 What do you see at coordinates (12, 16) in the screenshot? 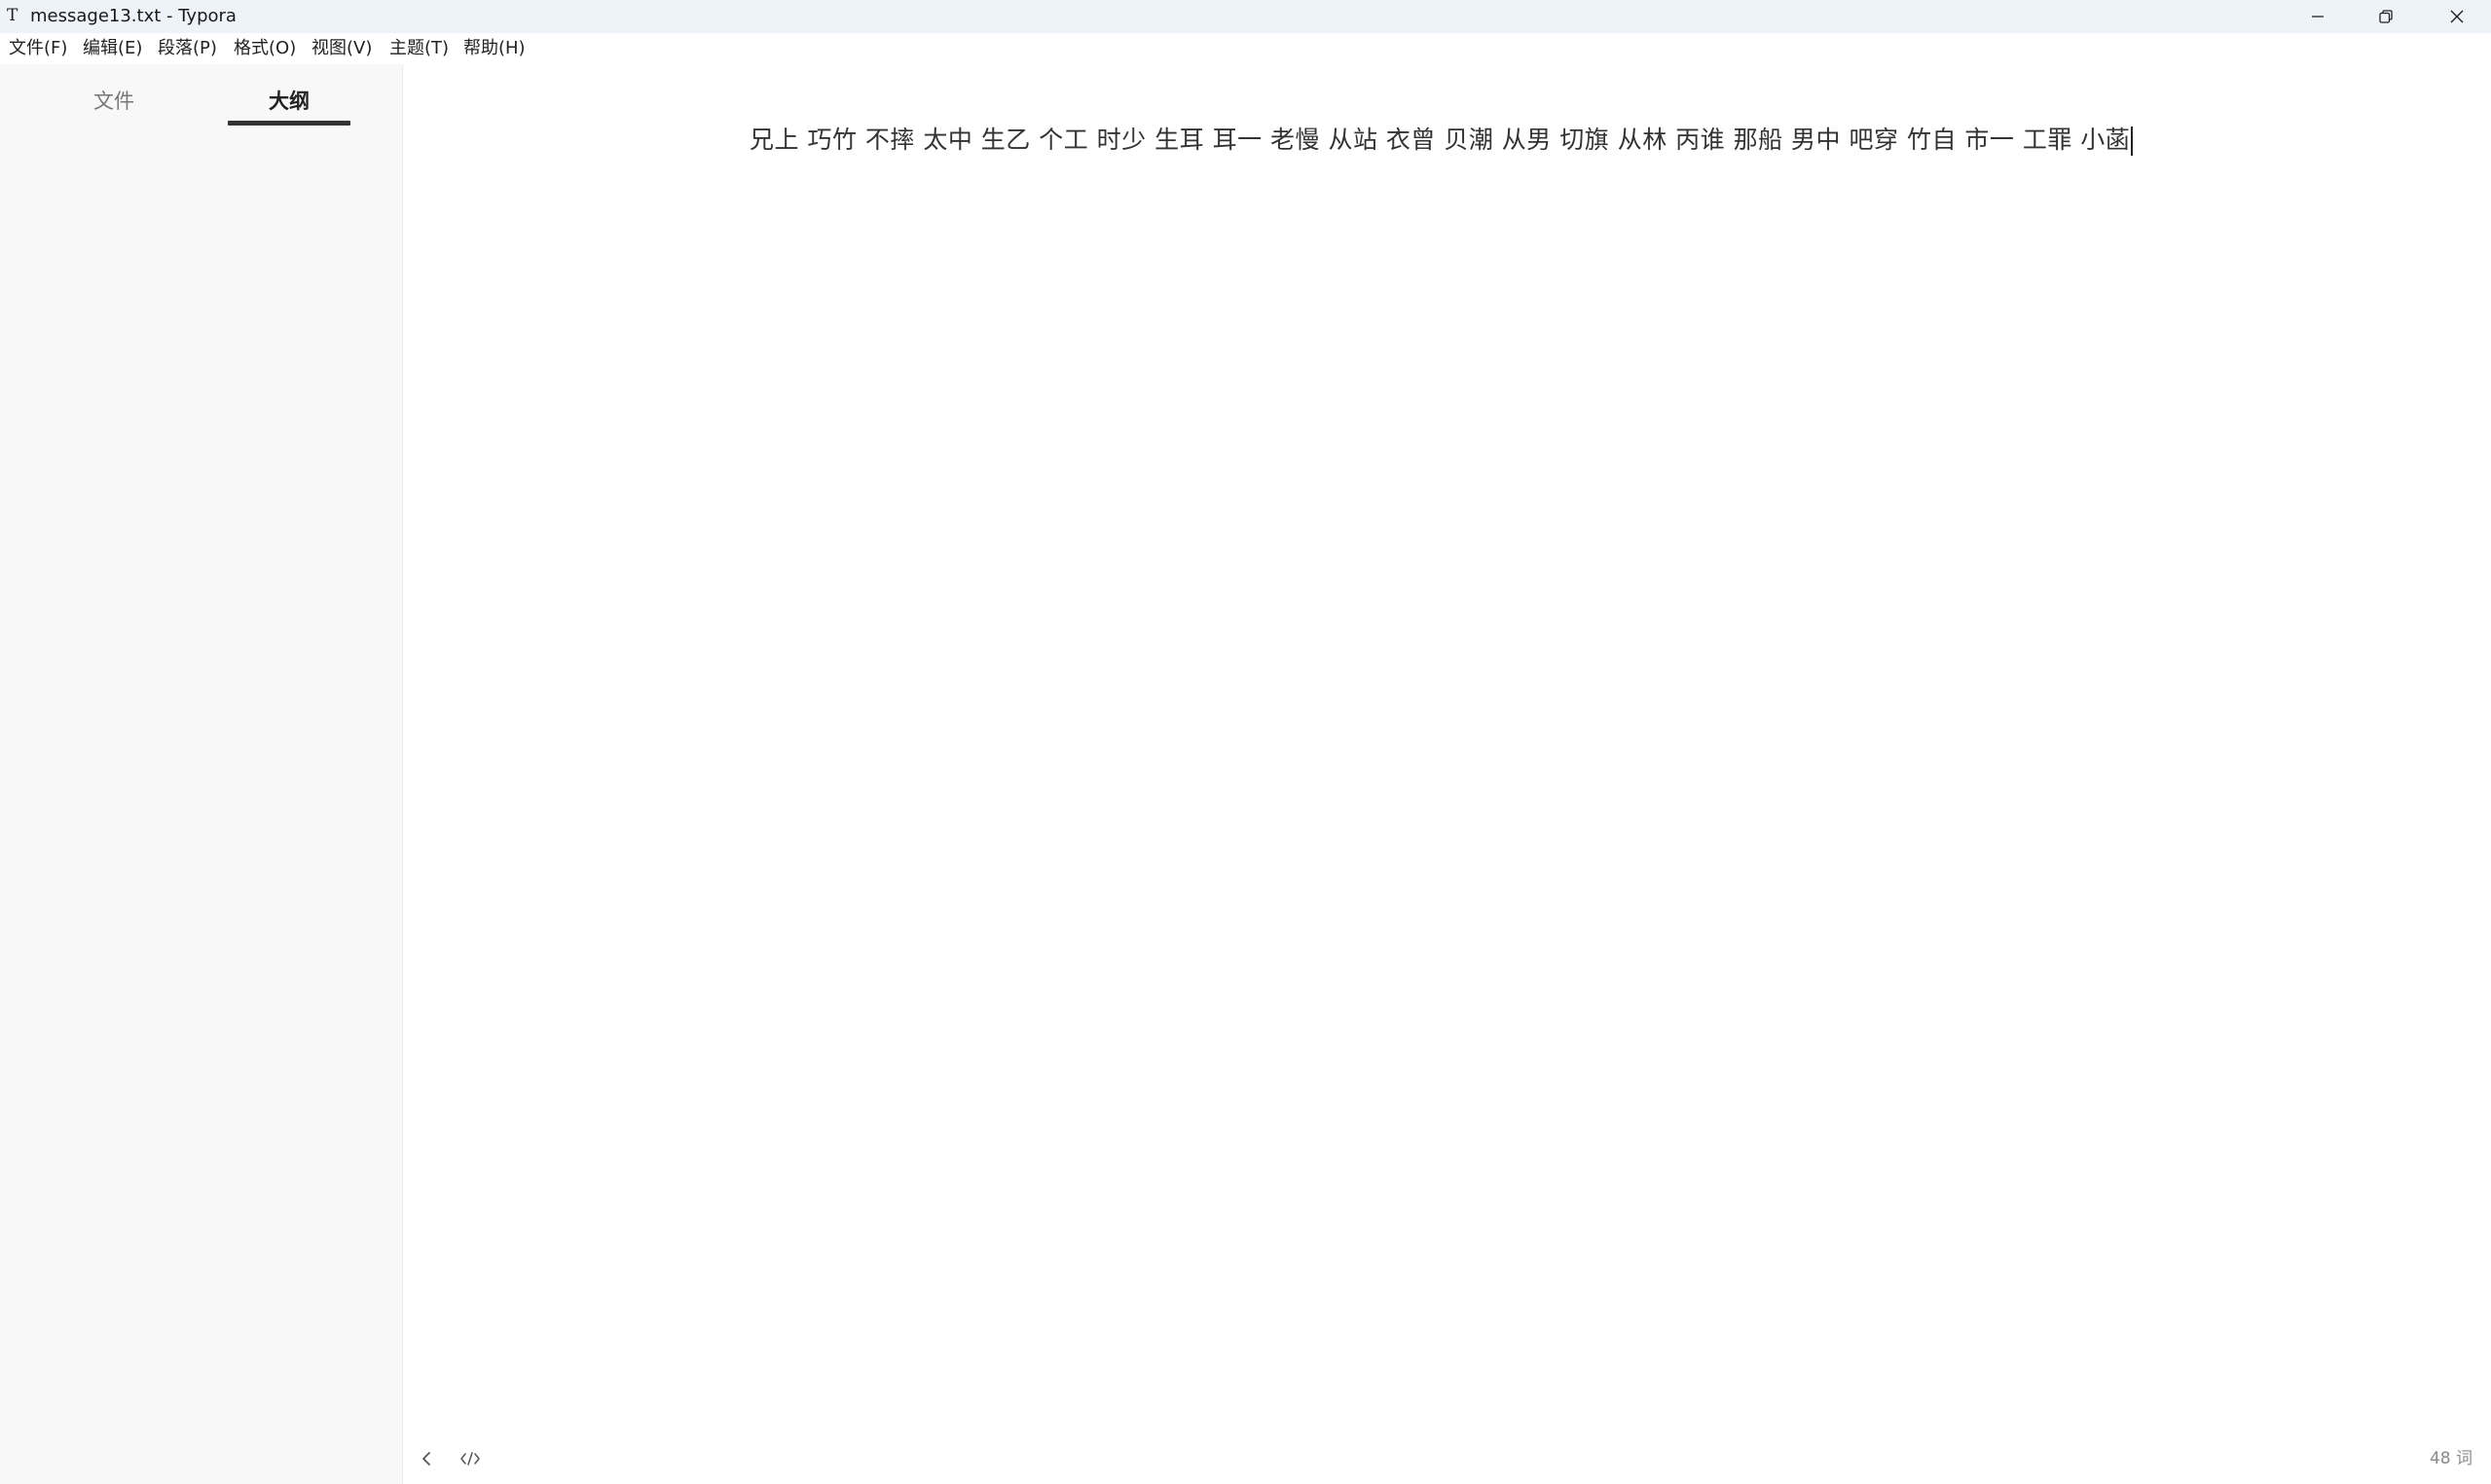
I see `typora-app-icon: T` at bounding box center [12, 16].